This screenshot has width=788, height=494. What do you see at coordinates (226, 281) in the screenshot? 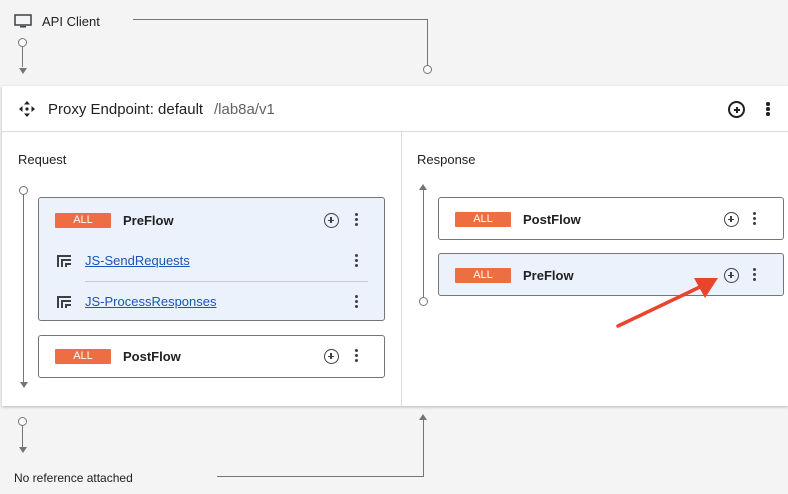
I see `policy-divider` at bounding box center [226, 281].